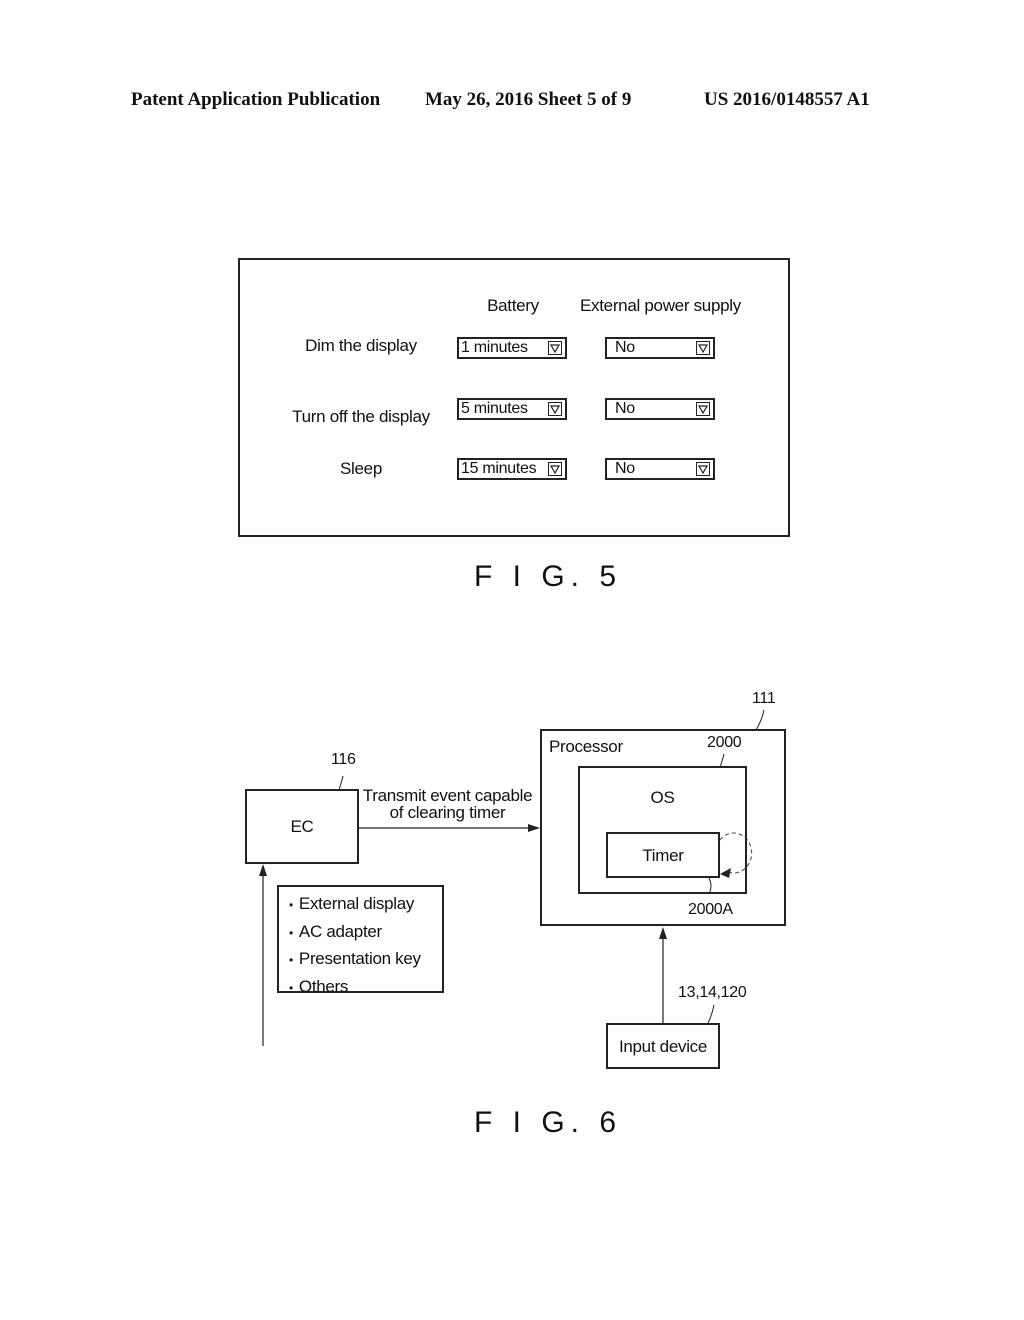 The width and height of the screenshot is (1024, 1320). Describe the element at coordinates (764, 698) in the screenshot. I see `processor-ref-number: 111` at that location.